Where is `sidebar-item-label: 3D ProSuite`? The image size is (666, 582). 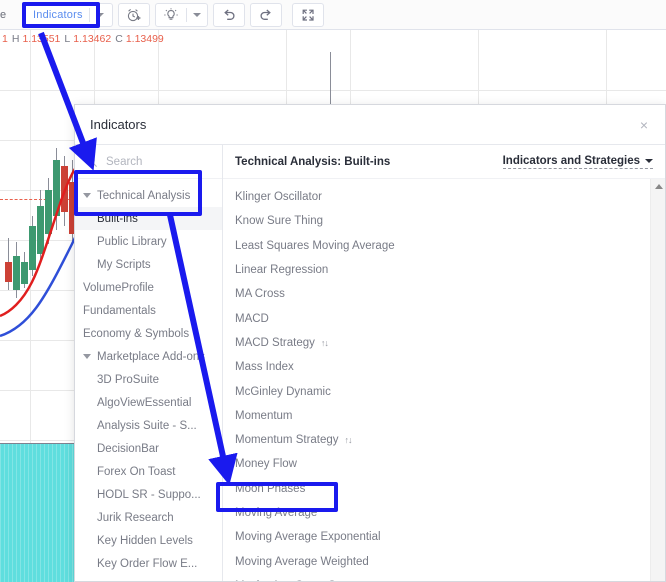 sidebar-item-label: 3D ProSuite is located at coordinates (128, 379).